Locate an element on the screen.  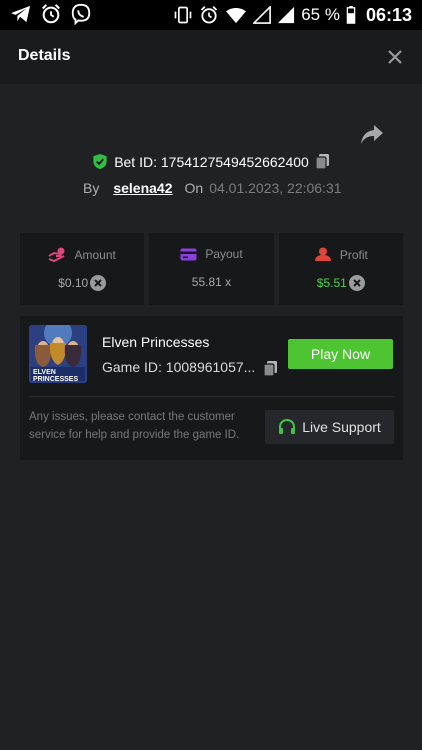
vibrate-icon is located at coordinates (183, 15).